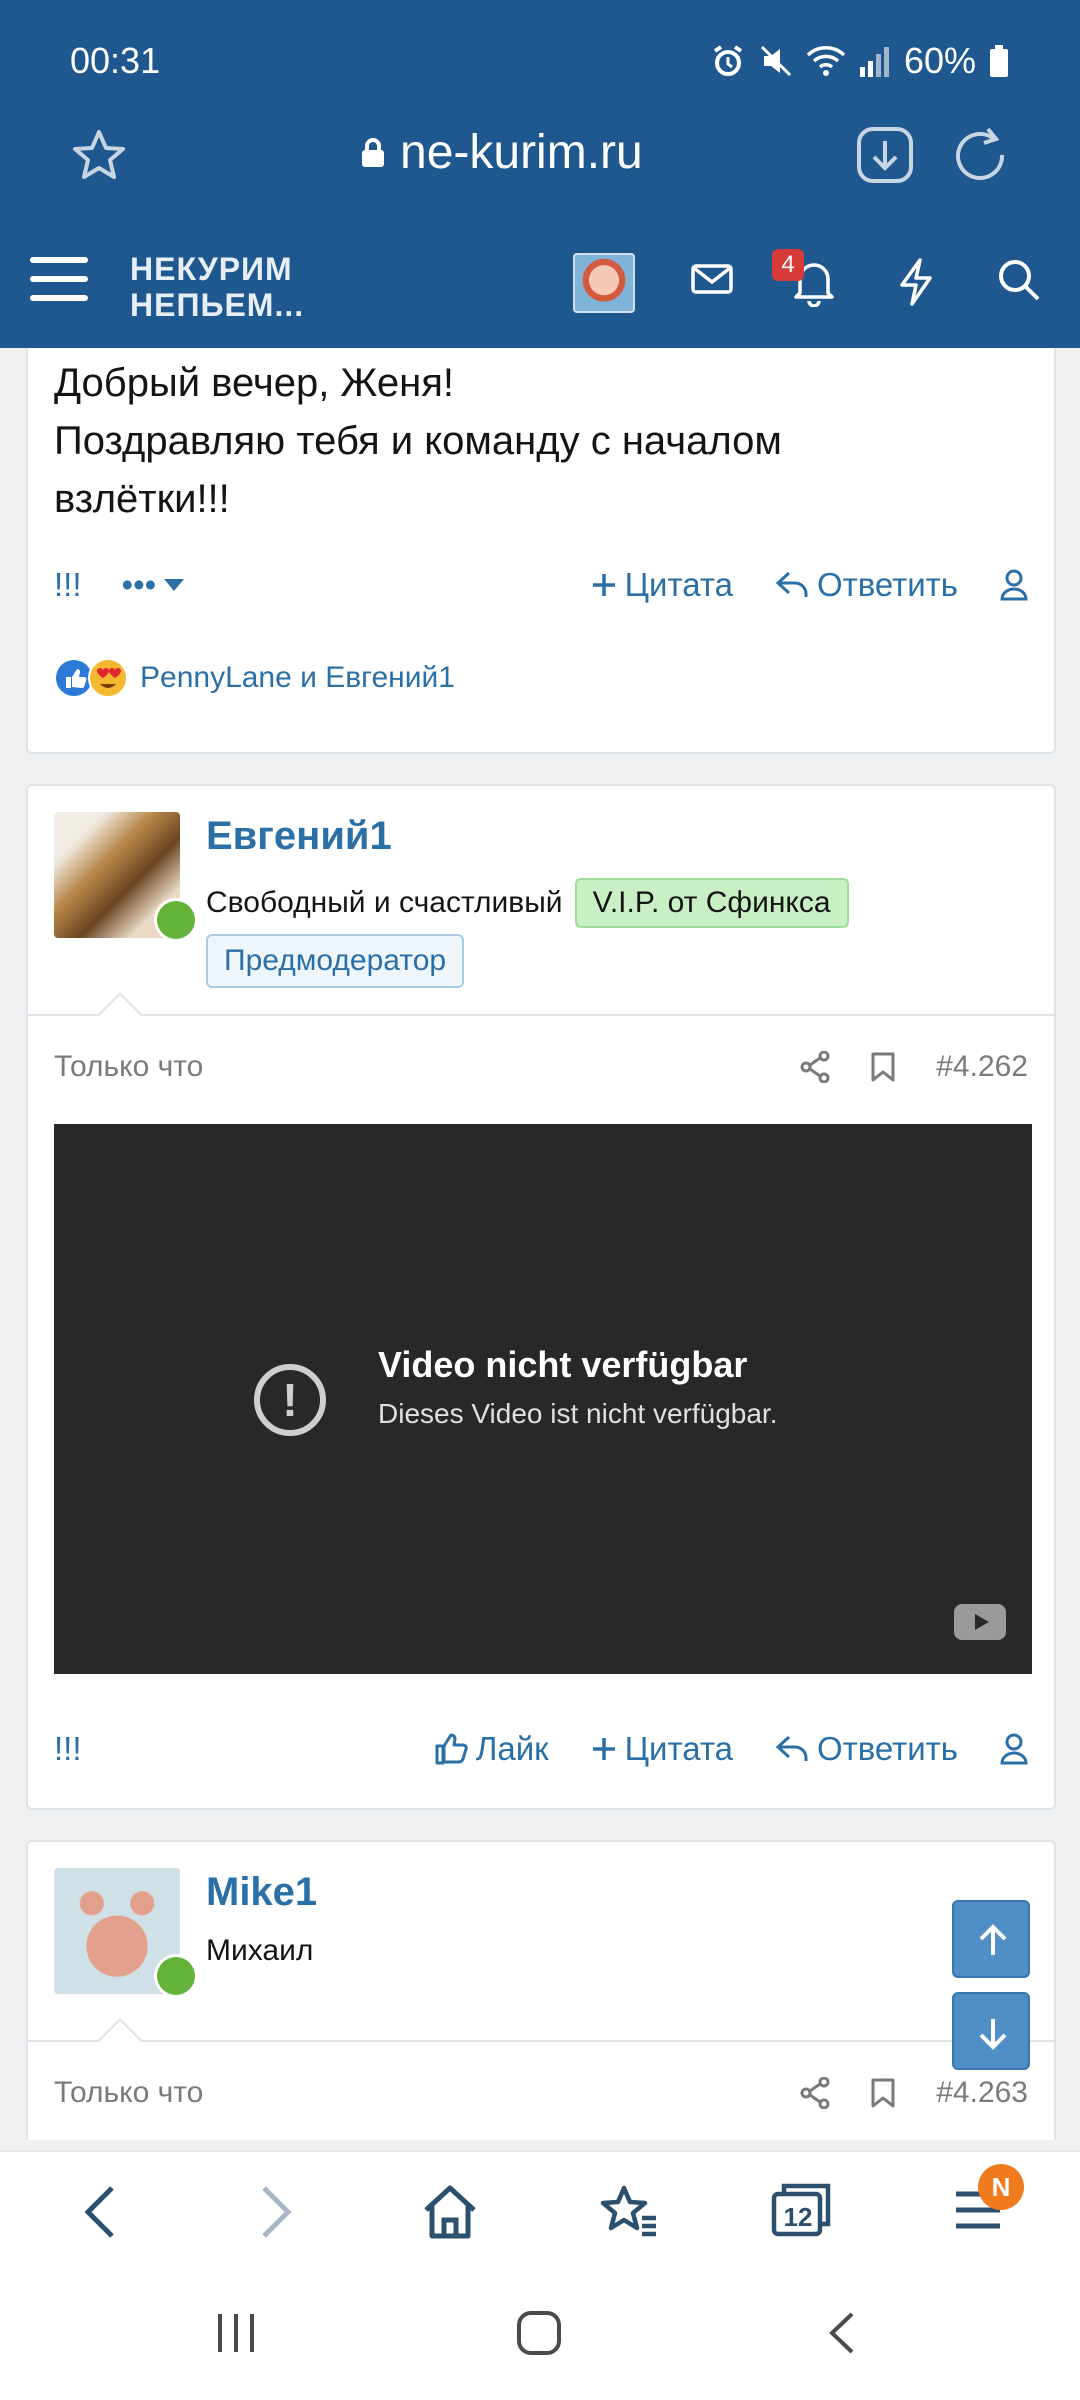  I want to click on url-text: ne-kurim.ru, so click(521, 152).